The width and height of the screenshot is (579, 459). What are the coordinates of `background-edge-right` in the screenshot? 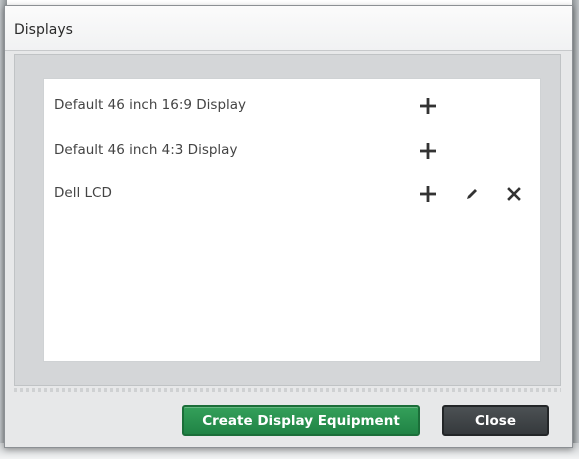 It's located at (575, 229).